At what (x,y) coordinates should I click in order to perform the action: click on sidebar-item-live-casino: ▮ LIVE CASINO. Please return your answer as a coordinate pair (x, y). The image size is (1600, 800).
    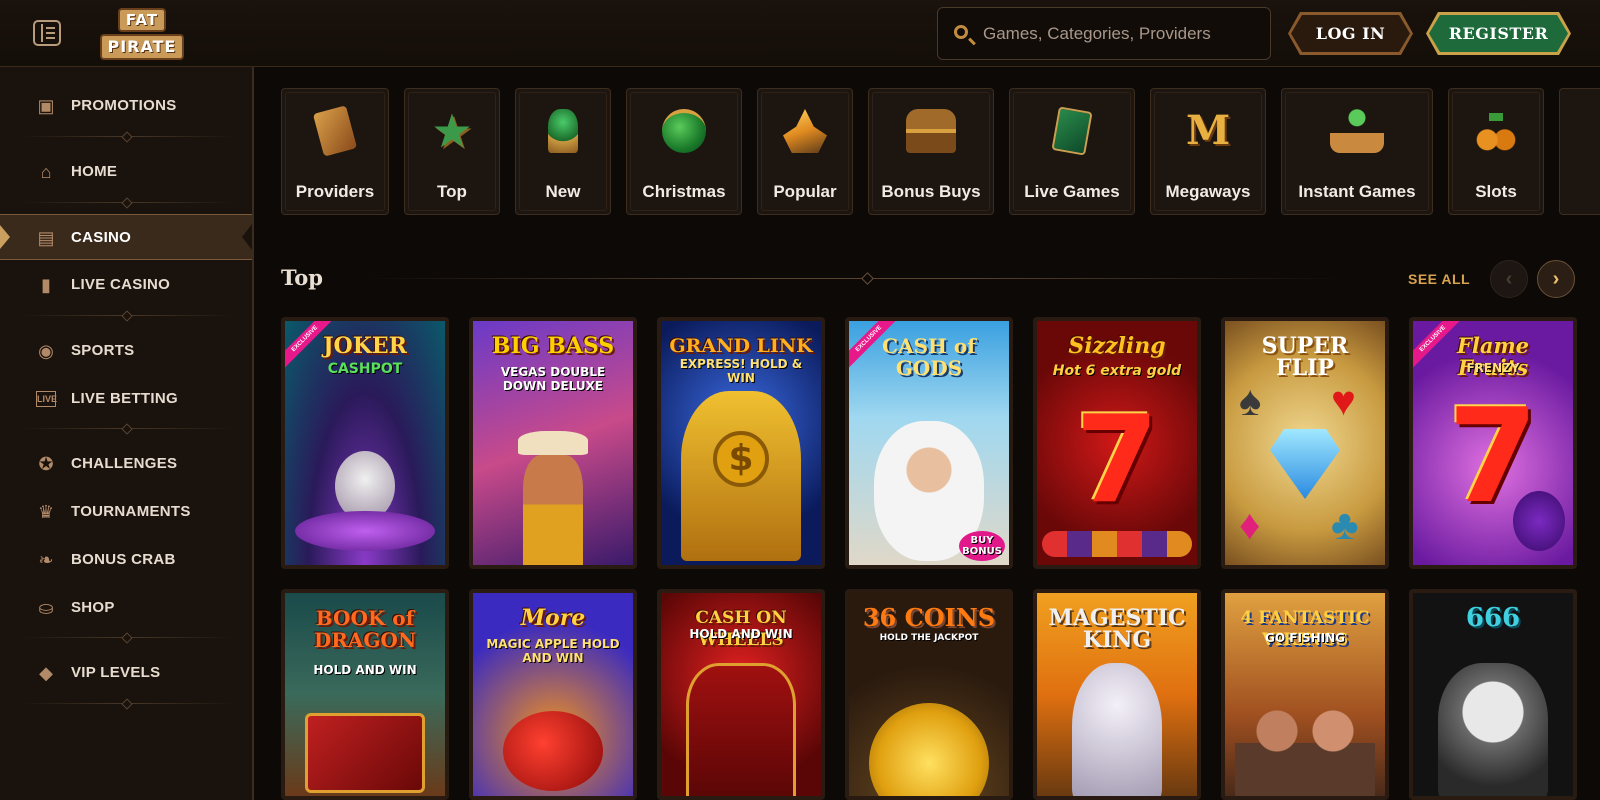
    Looking at the image, I should click on (126, 285).